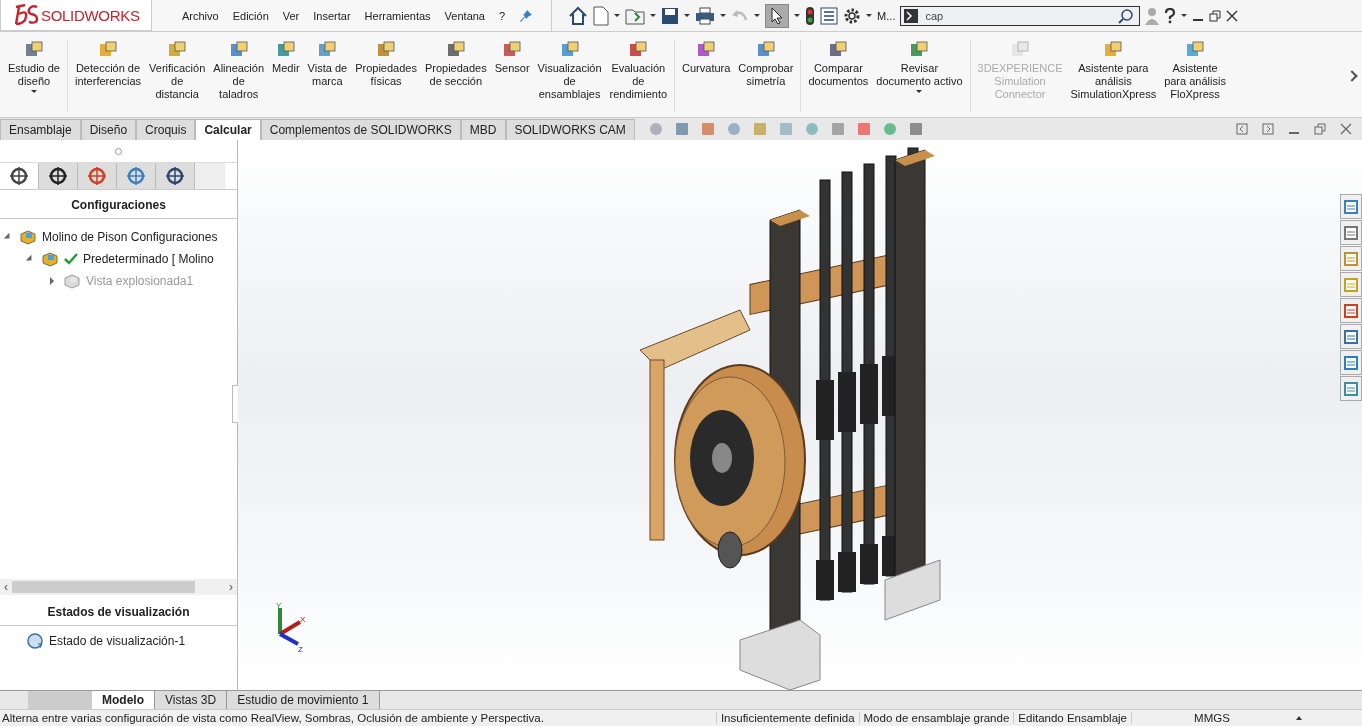 This screenshot has height=726, width=1362. Describe the element at coordinates (166, 129) in the screenshot. I see `command-tab: Croquis` at that location.